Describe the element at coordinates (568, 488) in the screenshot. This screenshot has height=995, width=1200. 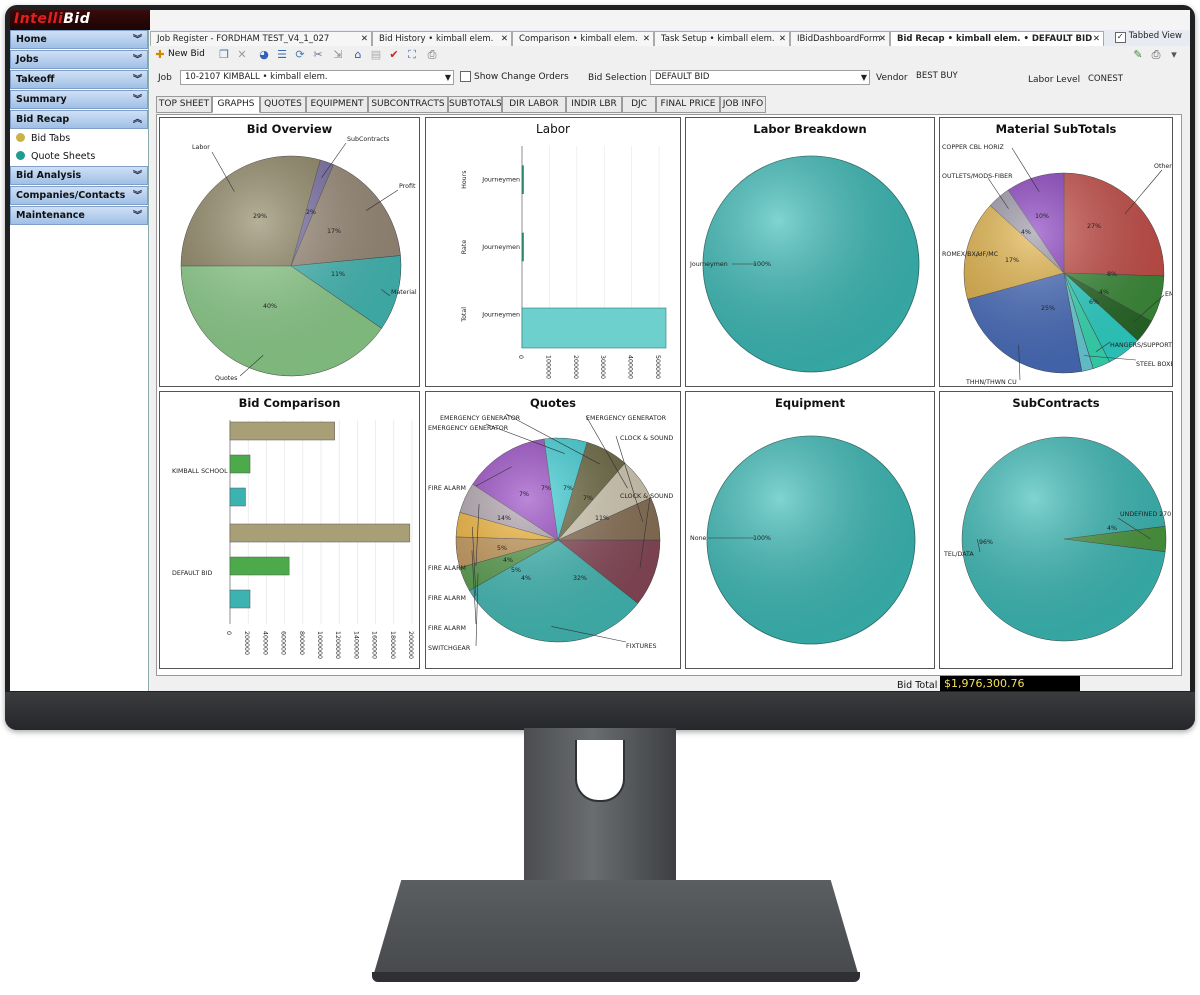
I see `data-label: 7%` at that location.